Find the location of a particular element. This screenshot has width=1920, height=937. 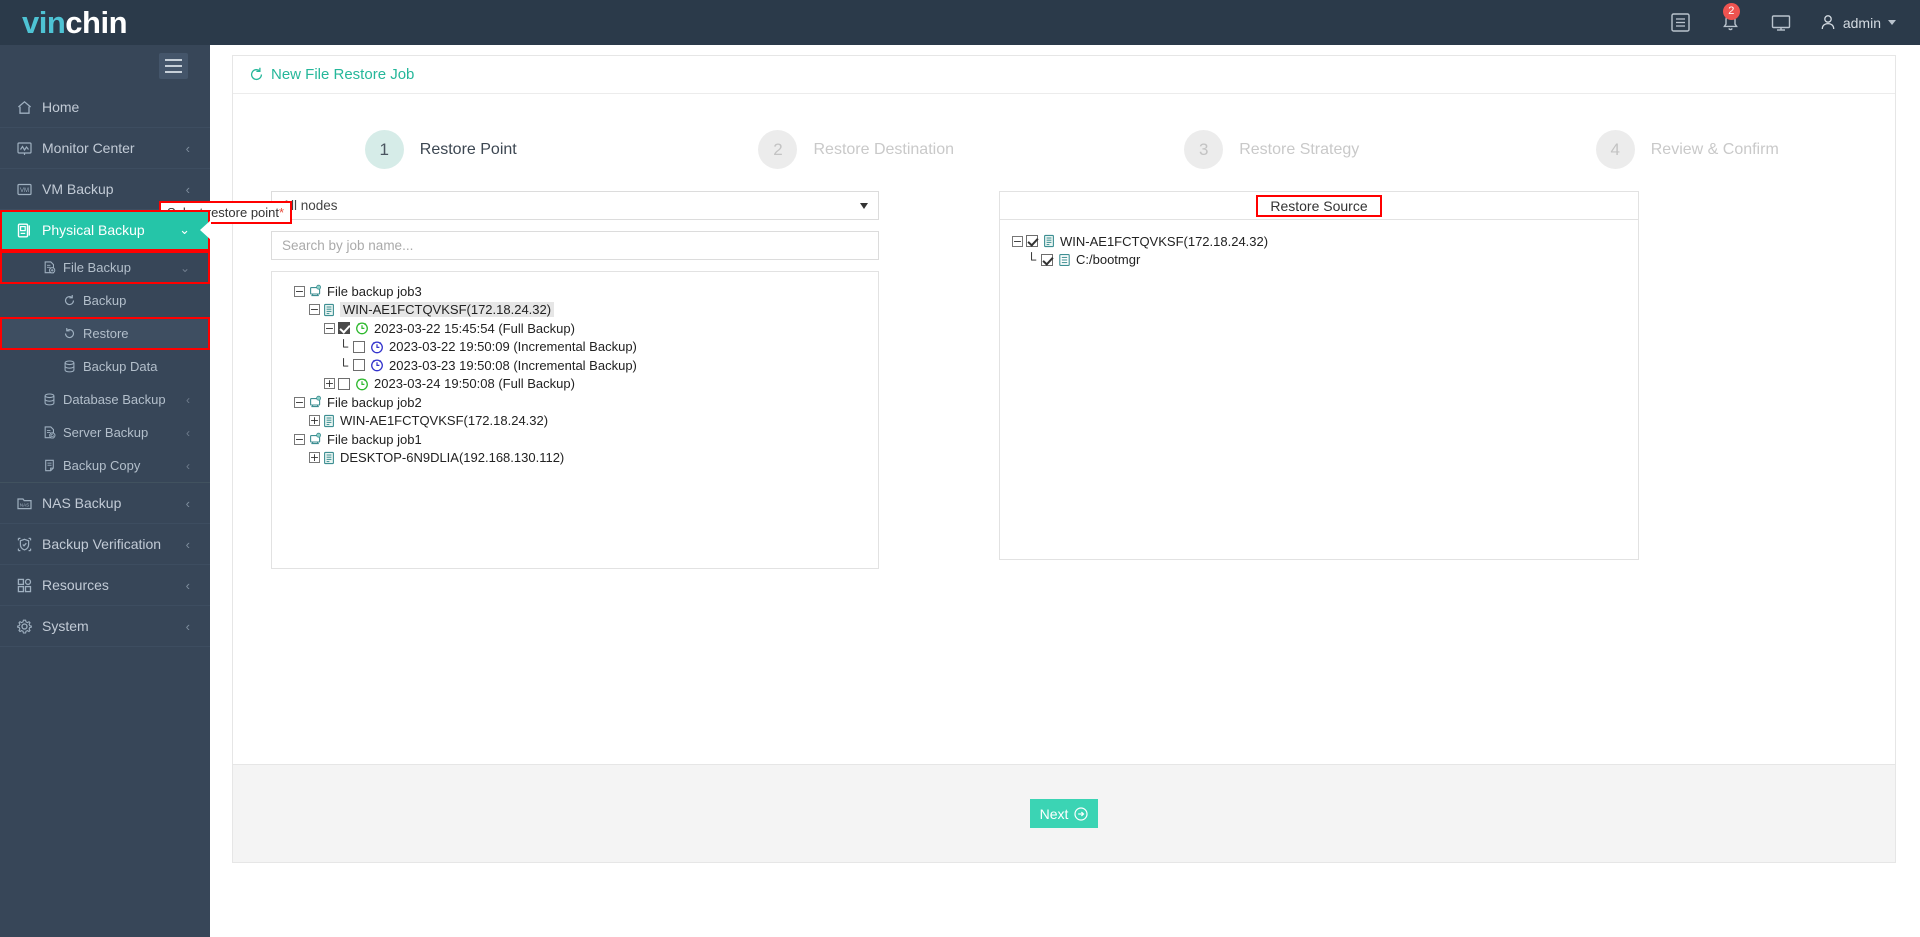

sidebar-subitem-backup-copy: Backup Copy ‹ is located at coordinates (105, 465).